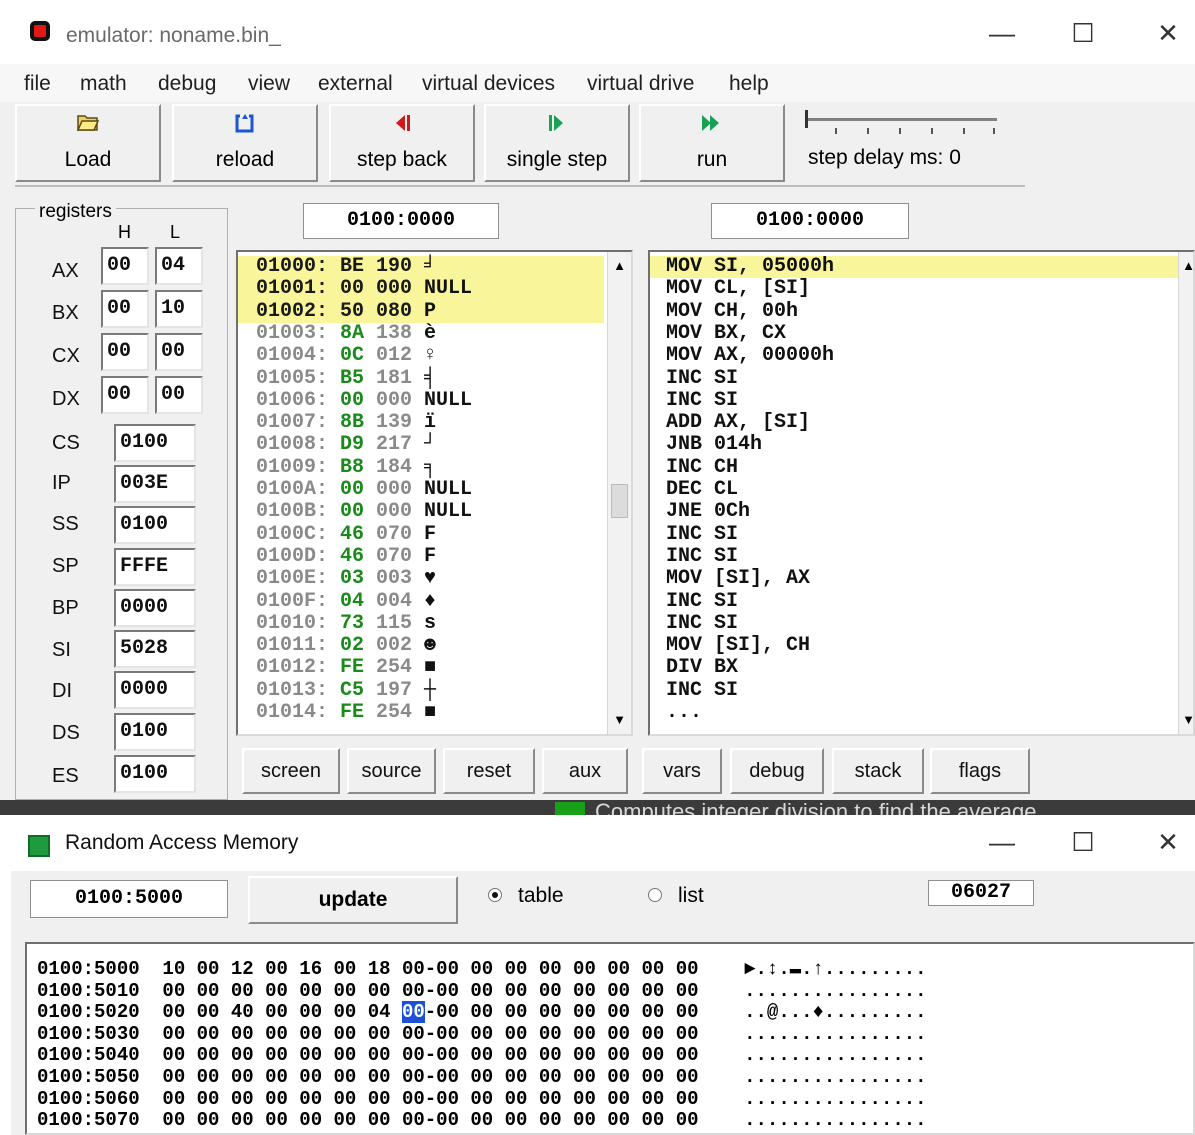 This screenshot has width=1195, height=1135. I want to click on memory-line: 0100A: 00 000 NULL, so click(364, 490).